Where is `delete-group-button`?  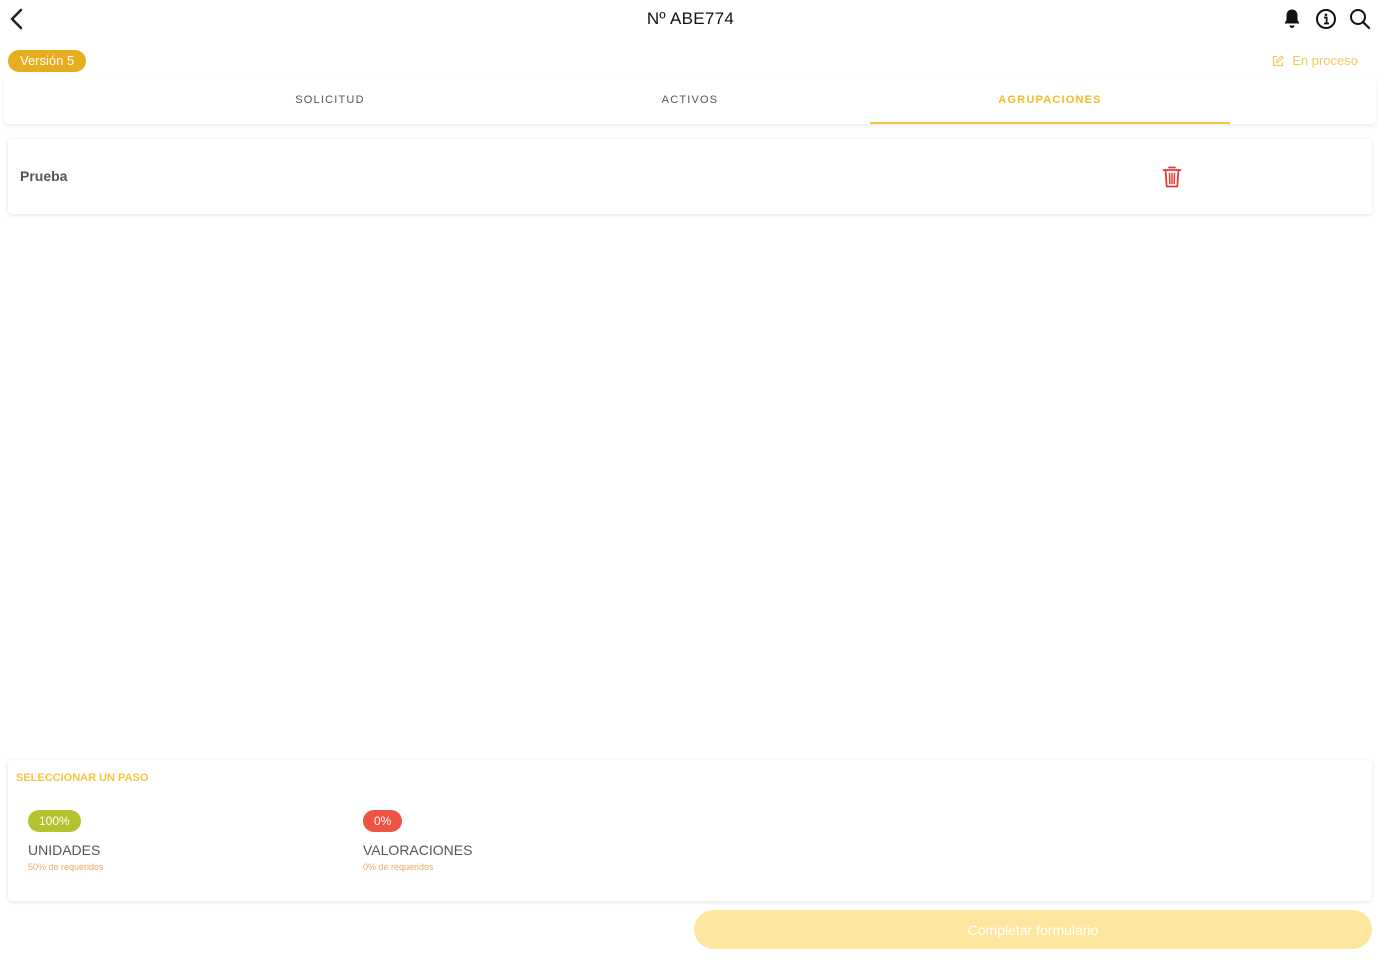
delete-group-button is located at coordinates (1172, 177).